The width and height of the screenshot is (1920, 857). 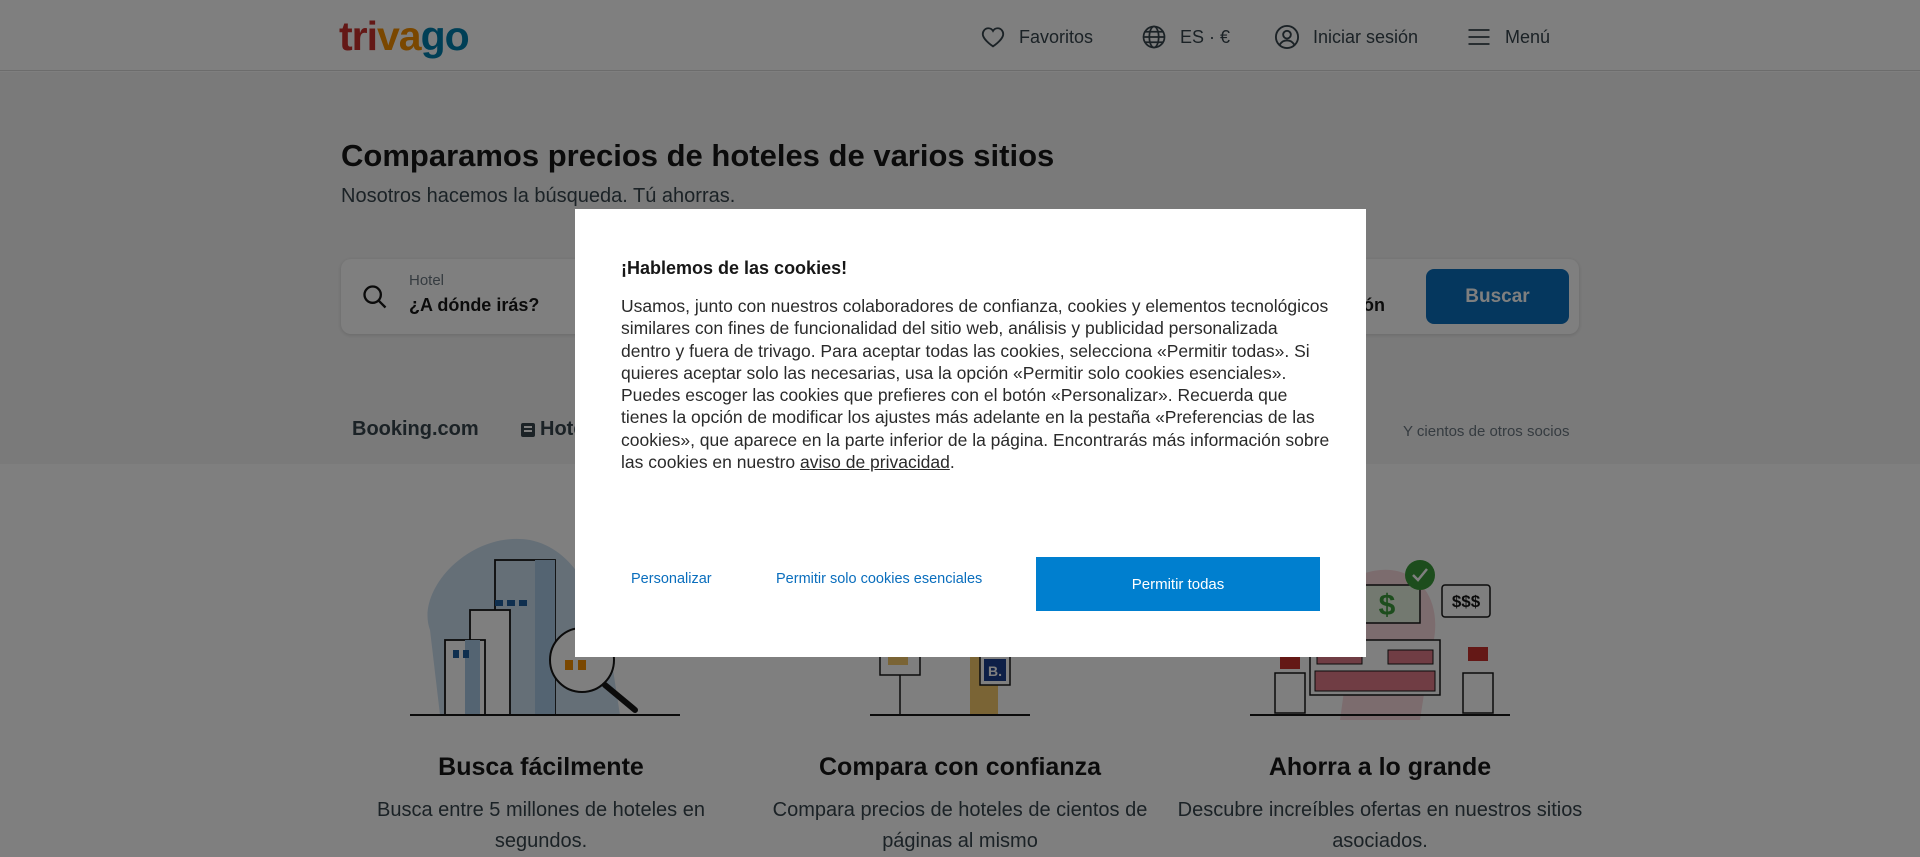 I want to click on cookie-dialog-title: ¡Hablemos de las cookies!, so click(x=734, y=268).